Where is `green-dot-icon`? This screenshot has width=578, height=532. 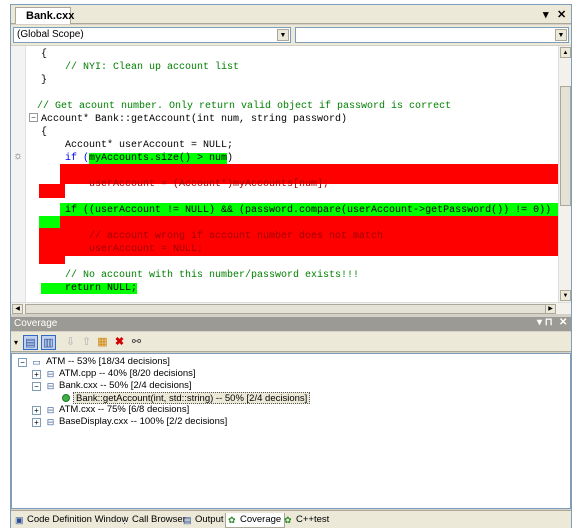
green-dot-icon is located at coordinates (66, 398).